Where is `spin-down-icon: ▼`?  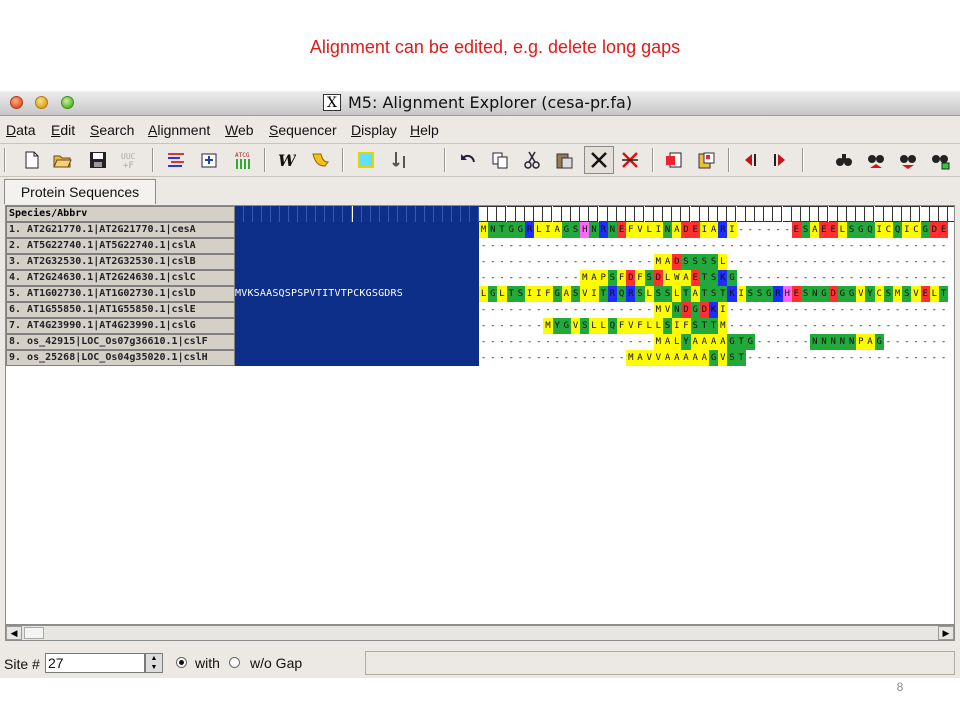
spin-down-icon: ▼ is located at coordinates (154, 667).